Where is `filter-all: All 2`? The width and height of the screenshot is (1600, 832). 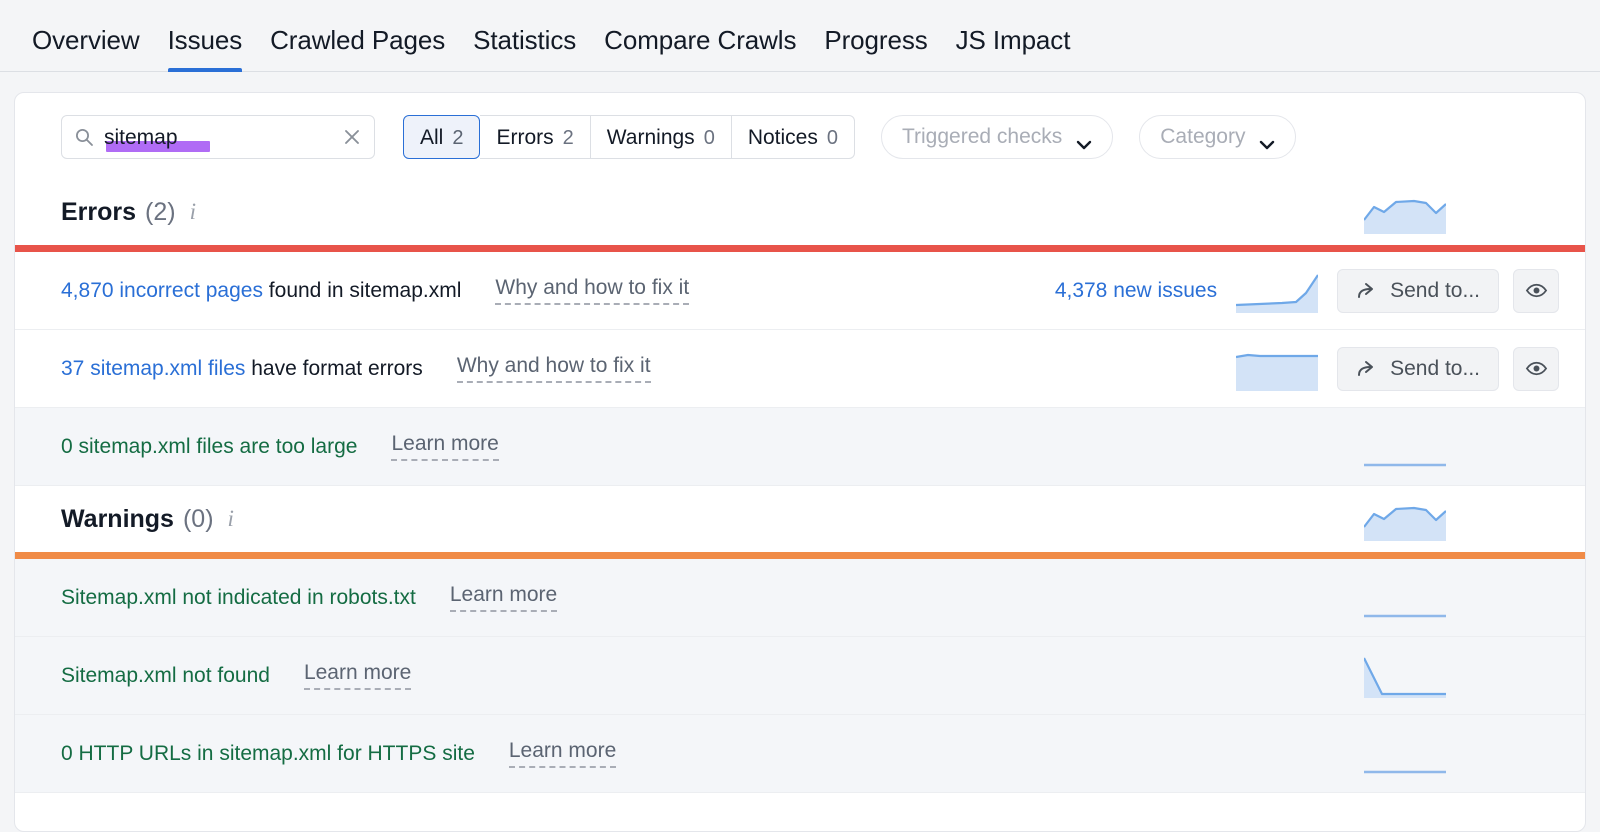
filter-all: All 2 is located at coordinates (442, 137).